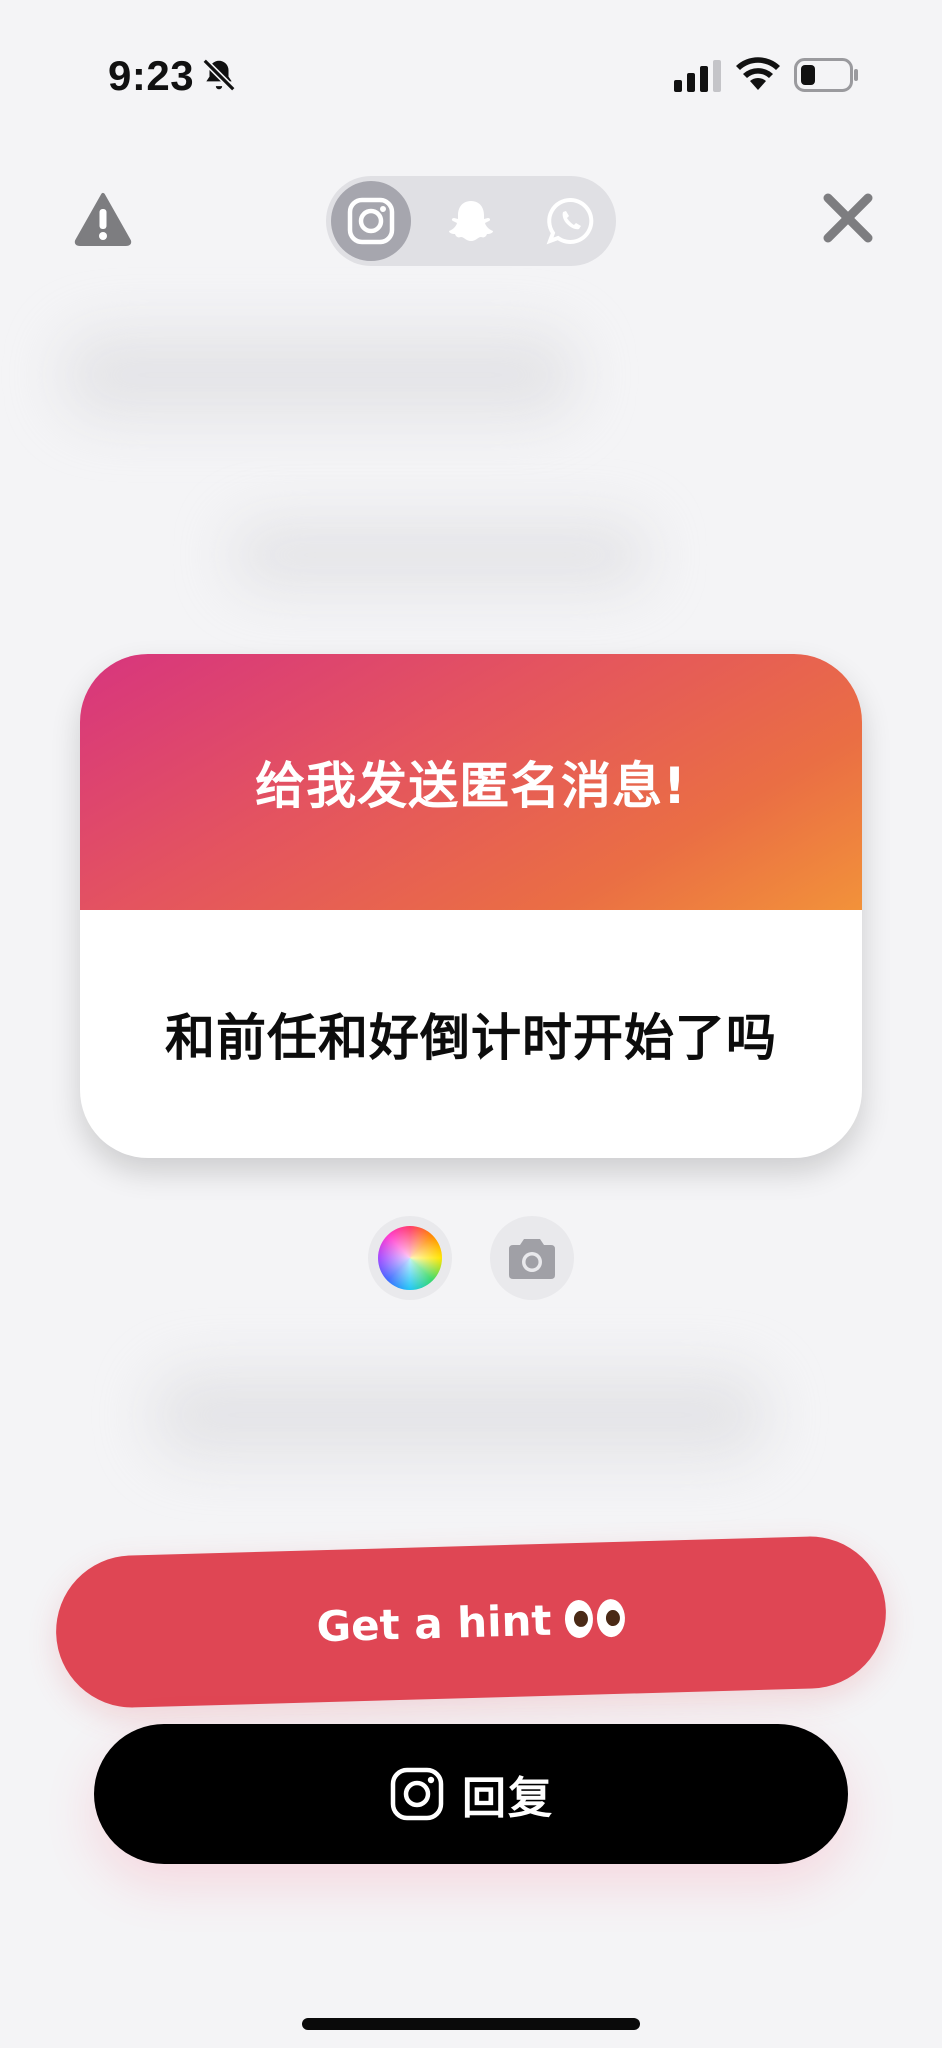 Image resolution: width=942 pixels, height=2048 pixels. I want to click on camera-icon, so click(532, 1259).